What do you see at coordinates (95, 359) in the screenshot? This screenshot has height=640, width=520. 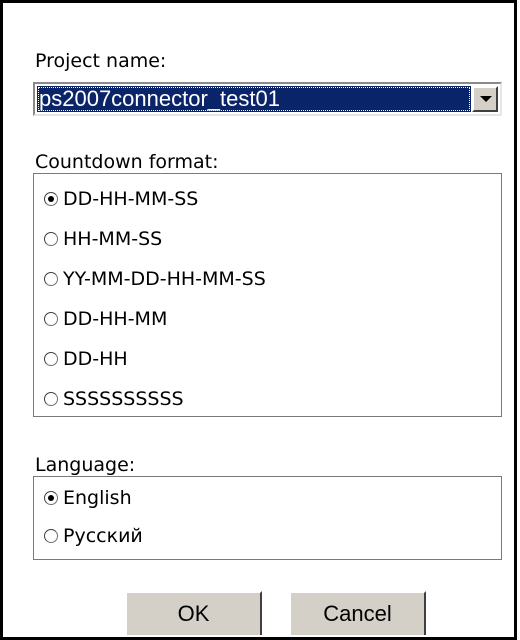 I see `countdown-option-label: DD-HH` at bounding box center [95, 359].